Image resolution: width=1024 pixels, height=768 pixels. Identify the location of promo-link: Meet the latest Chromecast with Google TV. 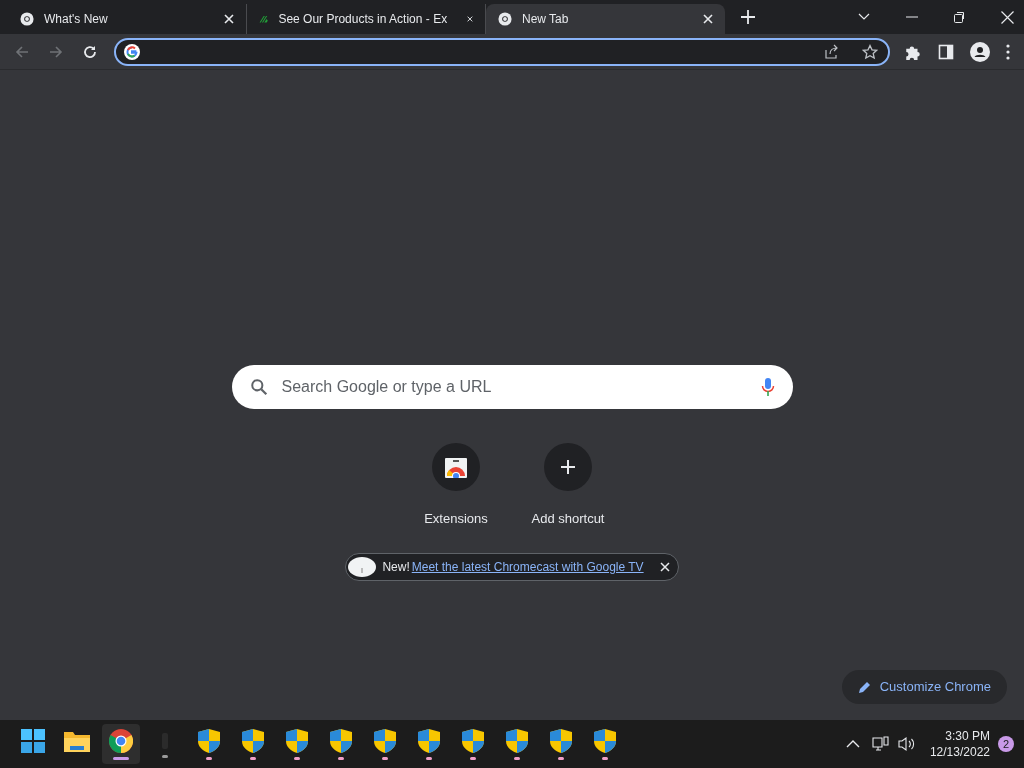
(527, 566).